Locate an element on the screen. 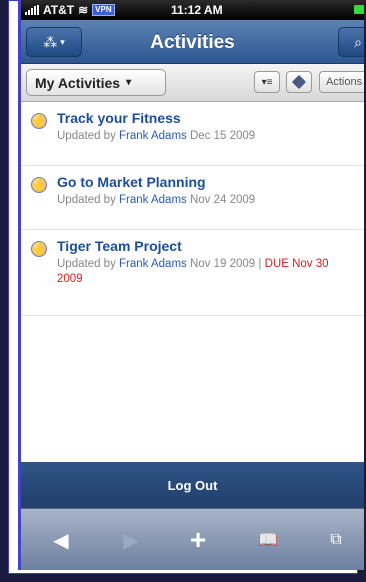 The height and width of the screenshot is (582, 366). forward-arrow-icon: ▶ is located at coordinates (131, 540).